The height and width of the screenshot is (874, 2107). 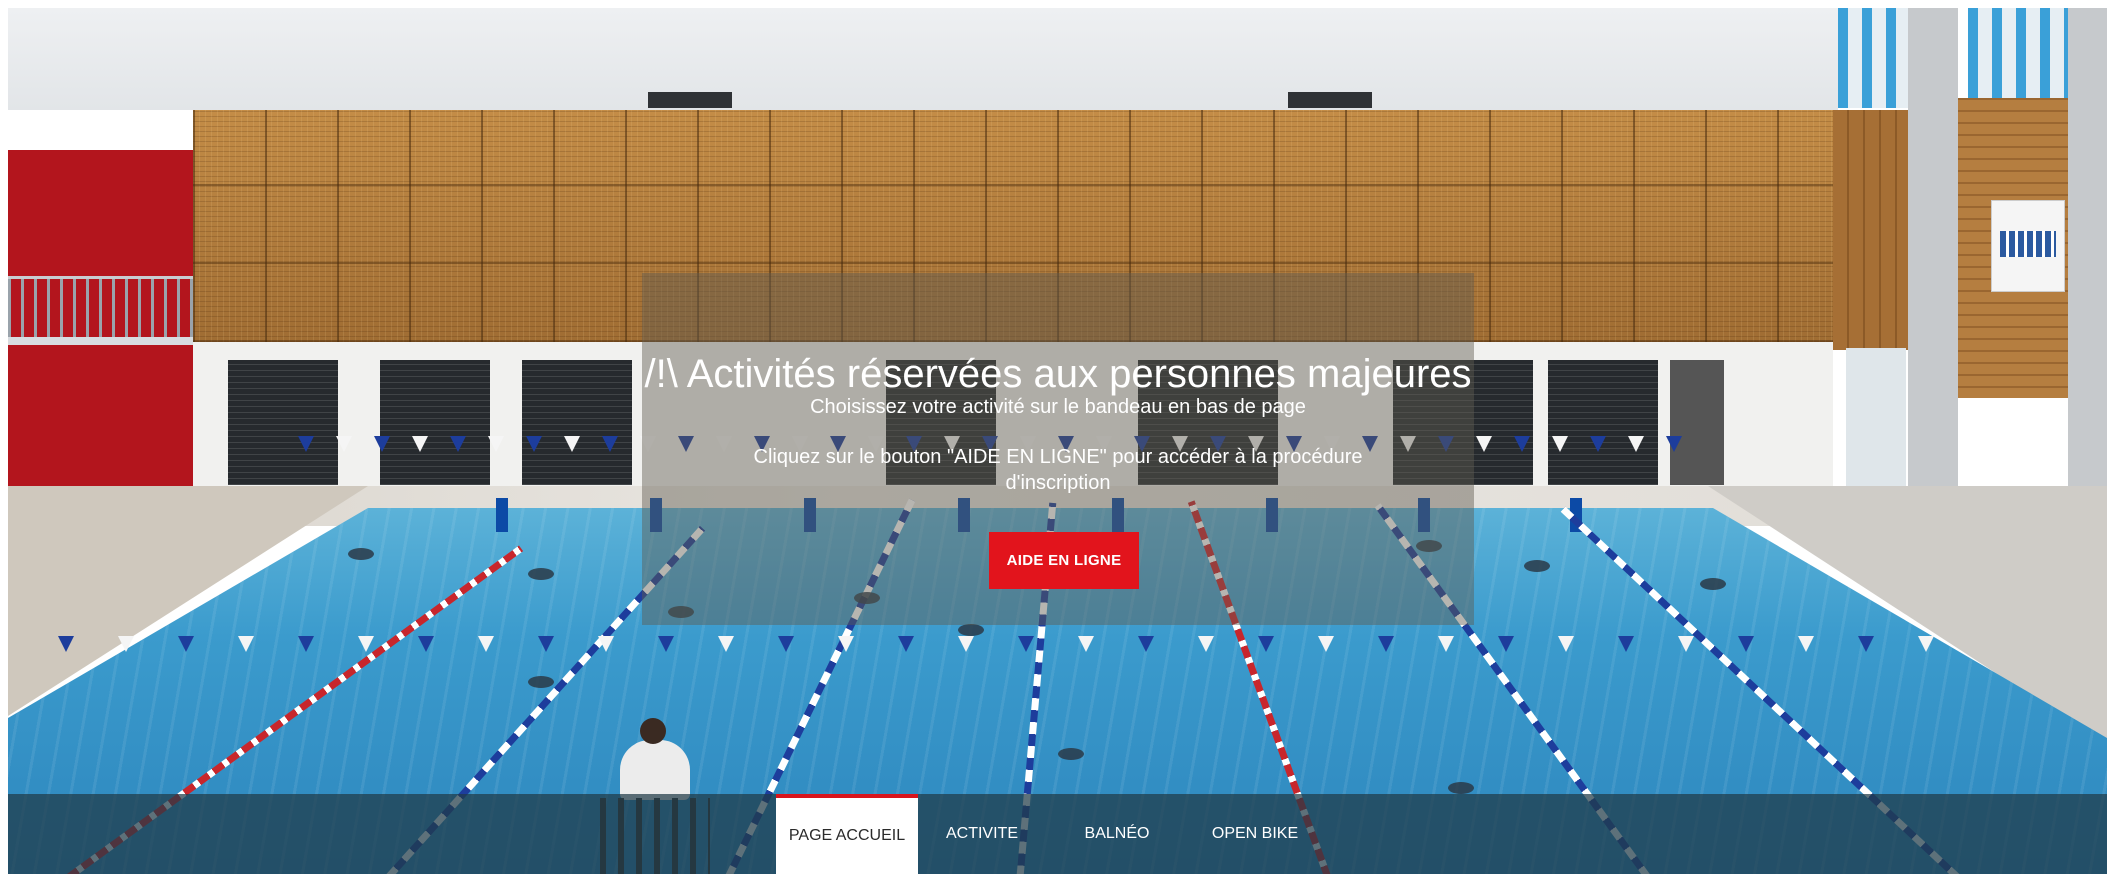 I want to click on door, so click(x=1697, y=422).